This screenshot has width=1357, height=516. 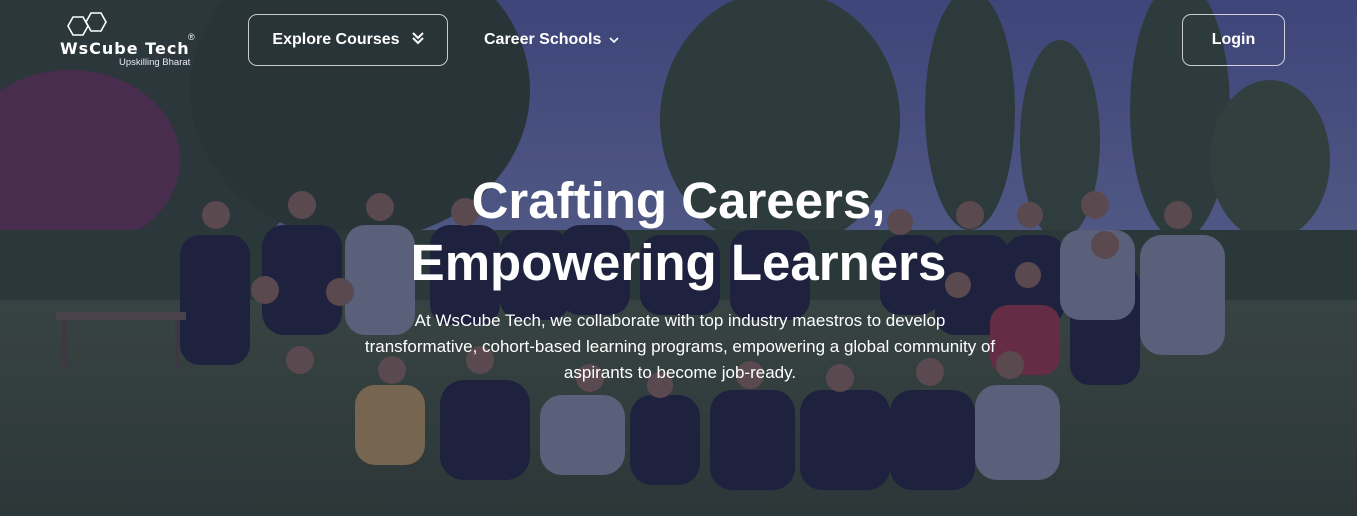 I want to click on explore-courses-button: Explore Courses, so click(x=348, y=40).